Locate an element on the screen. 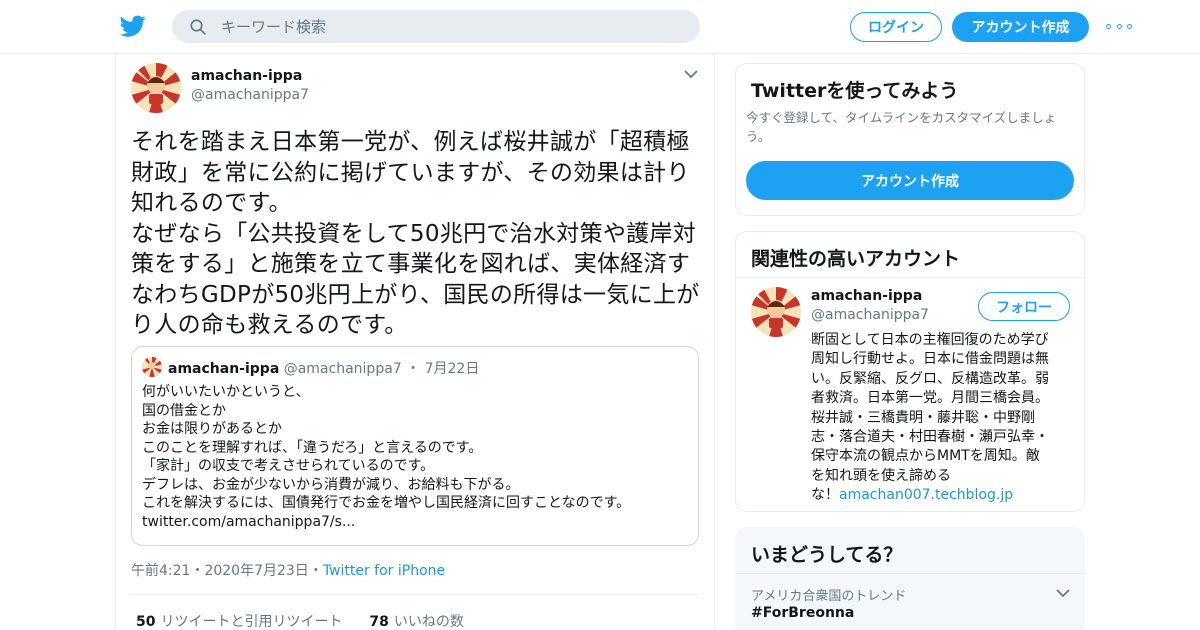 The image size is (1200, 630). bio-line: 者救済。日本第一党。月間三橋会員。 is located at coordinates (930, 398).